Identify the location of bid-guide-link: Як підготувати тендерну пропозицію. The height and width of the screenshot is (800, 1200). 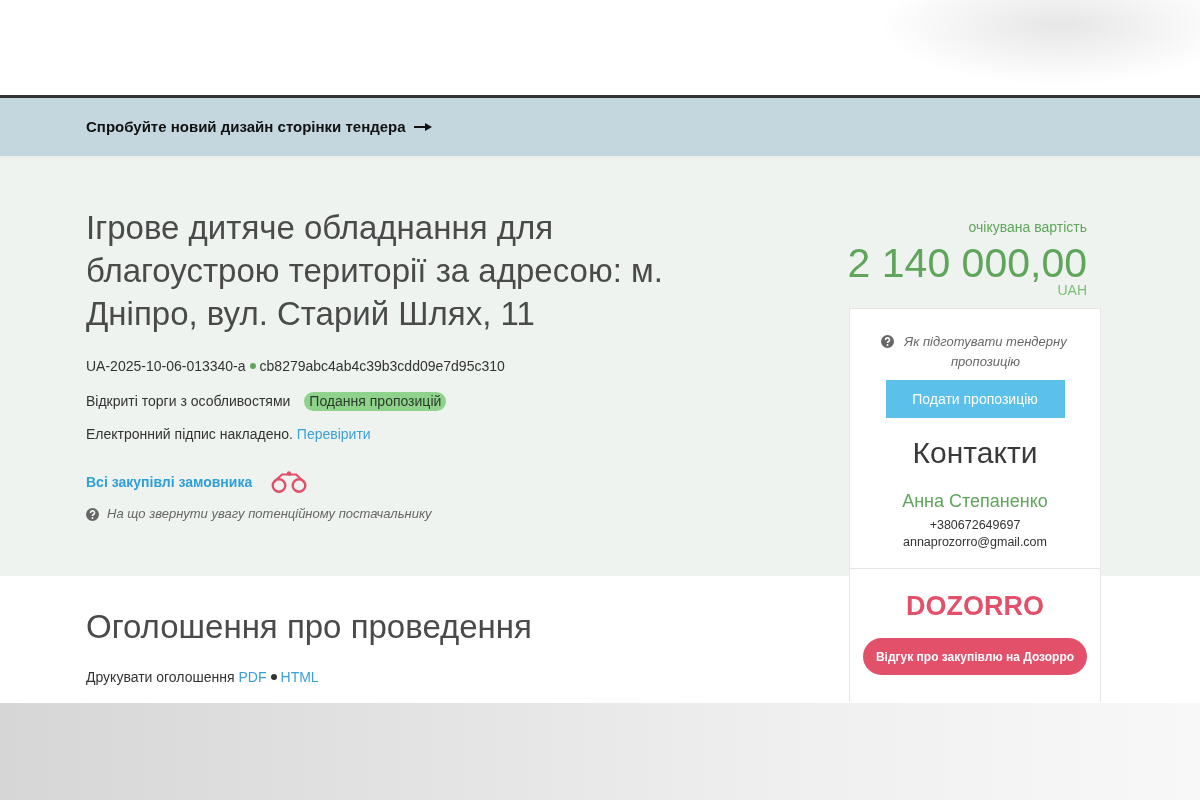
(985, 352).